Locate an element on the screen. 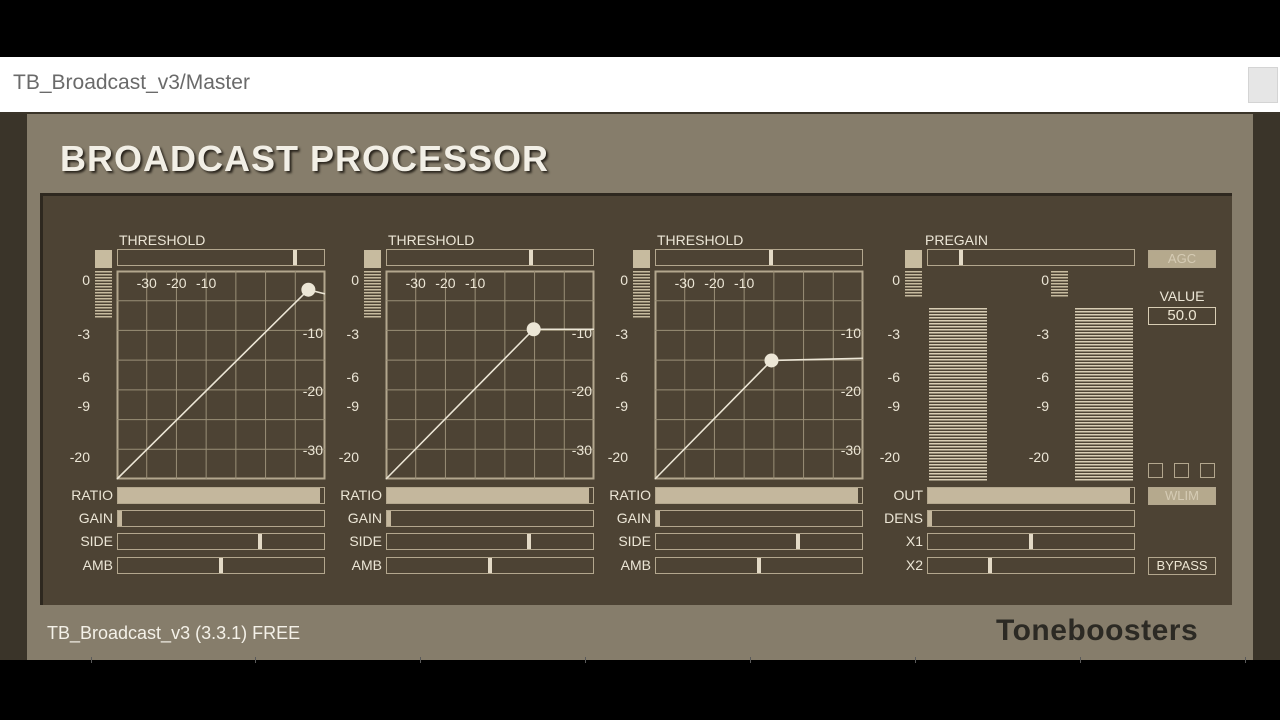 This screenshot has width=1280, height=720. output-level-meter-left is located at coordinates (913, 284).